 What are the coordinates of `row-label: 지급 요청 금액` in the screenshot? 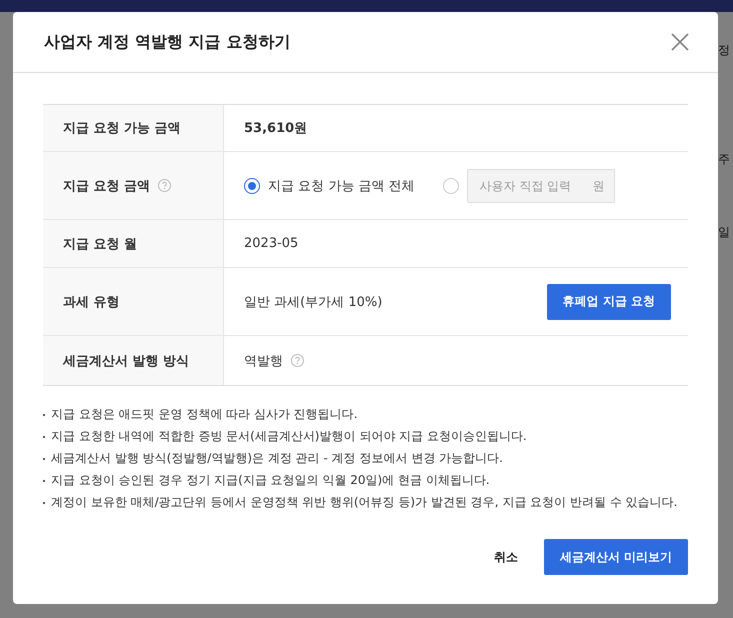 It's located at (106, 186).